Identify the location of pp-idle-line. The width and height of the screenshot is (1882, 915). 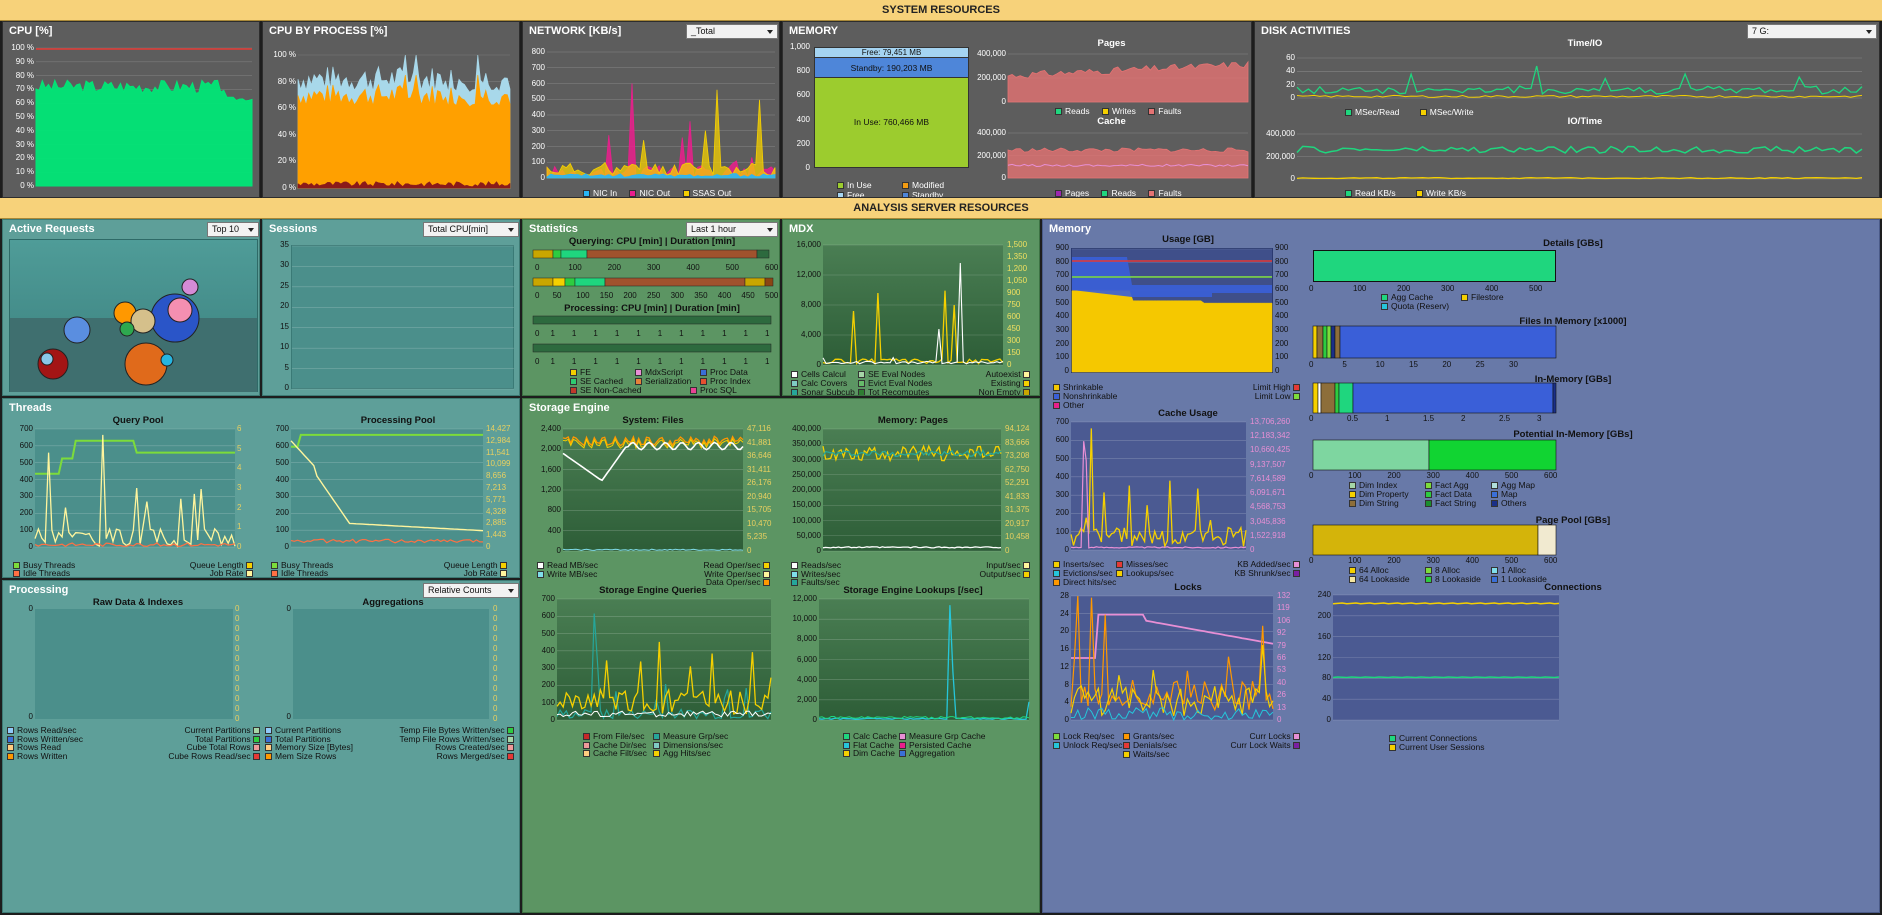
(386, 541).